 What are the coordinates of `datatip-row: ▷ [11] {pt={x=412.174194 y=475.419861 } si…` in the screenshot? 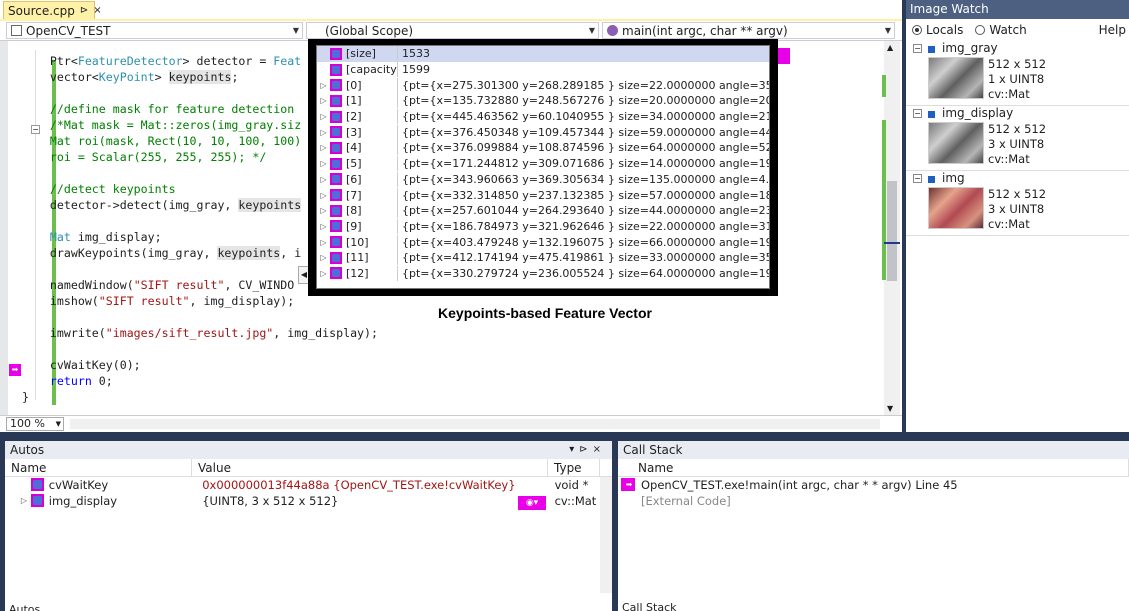 It's located at (543, 258).